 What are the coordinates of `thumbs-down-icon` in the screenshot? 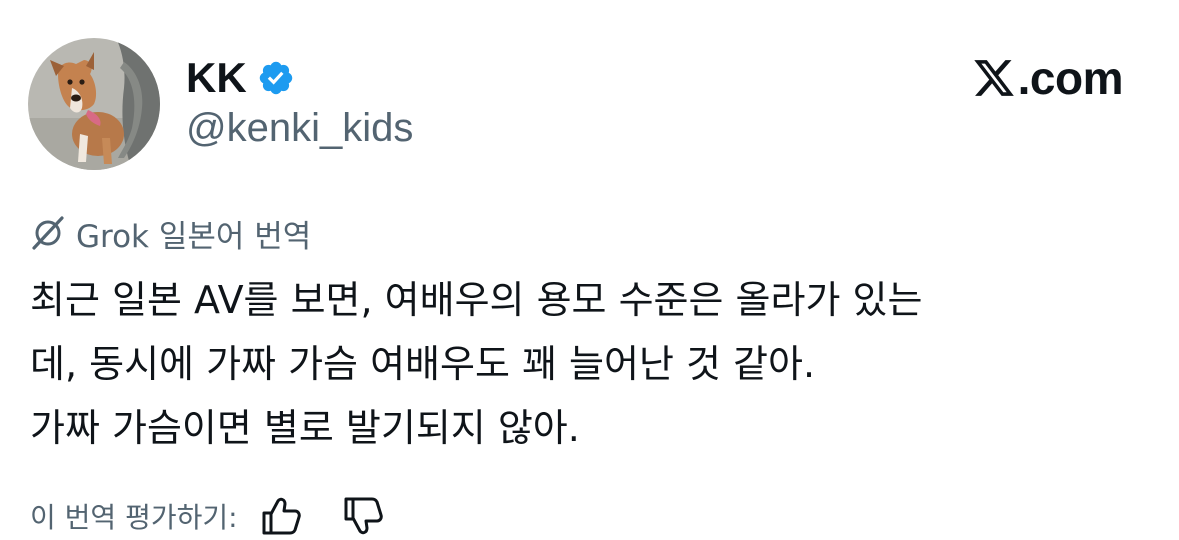 It's located at (363, 516).